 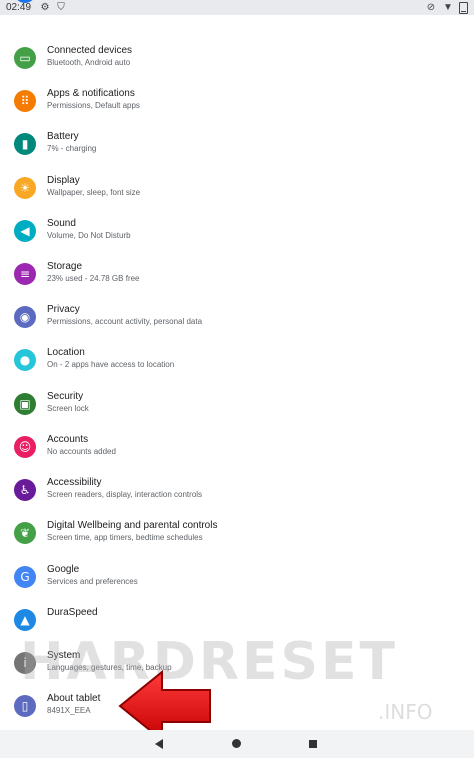 What do you see at coordinates (93, 278) in the screenshot?
I see `setting-subtitle: 23% used - 24.78 GB free` at bounding box center [93, 278].